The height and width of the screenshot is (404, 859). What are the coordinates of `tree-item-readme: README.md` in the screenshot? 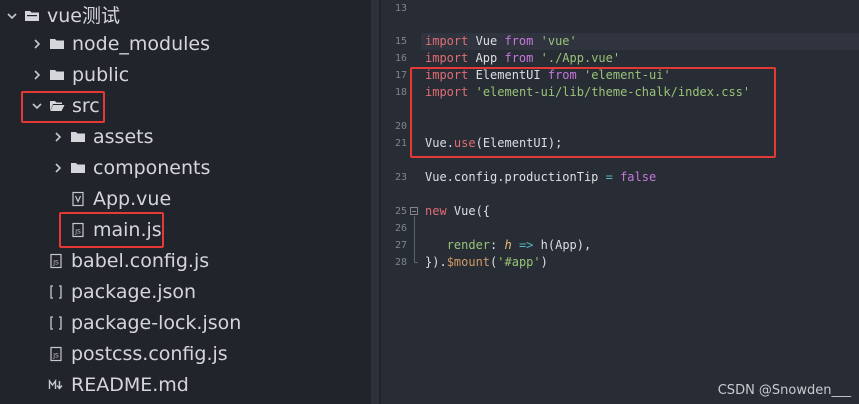 It's located at (185, 384).